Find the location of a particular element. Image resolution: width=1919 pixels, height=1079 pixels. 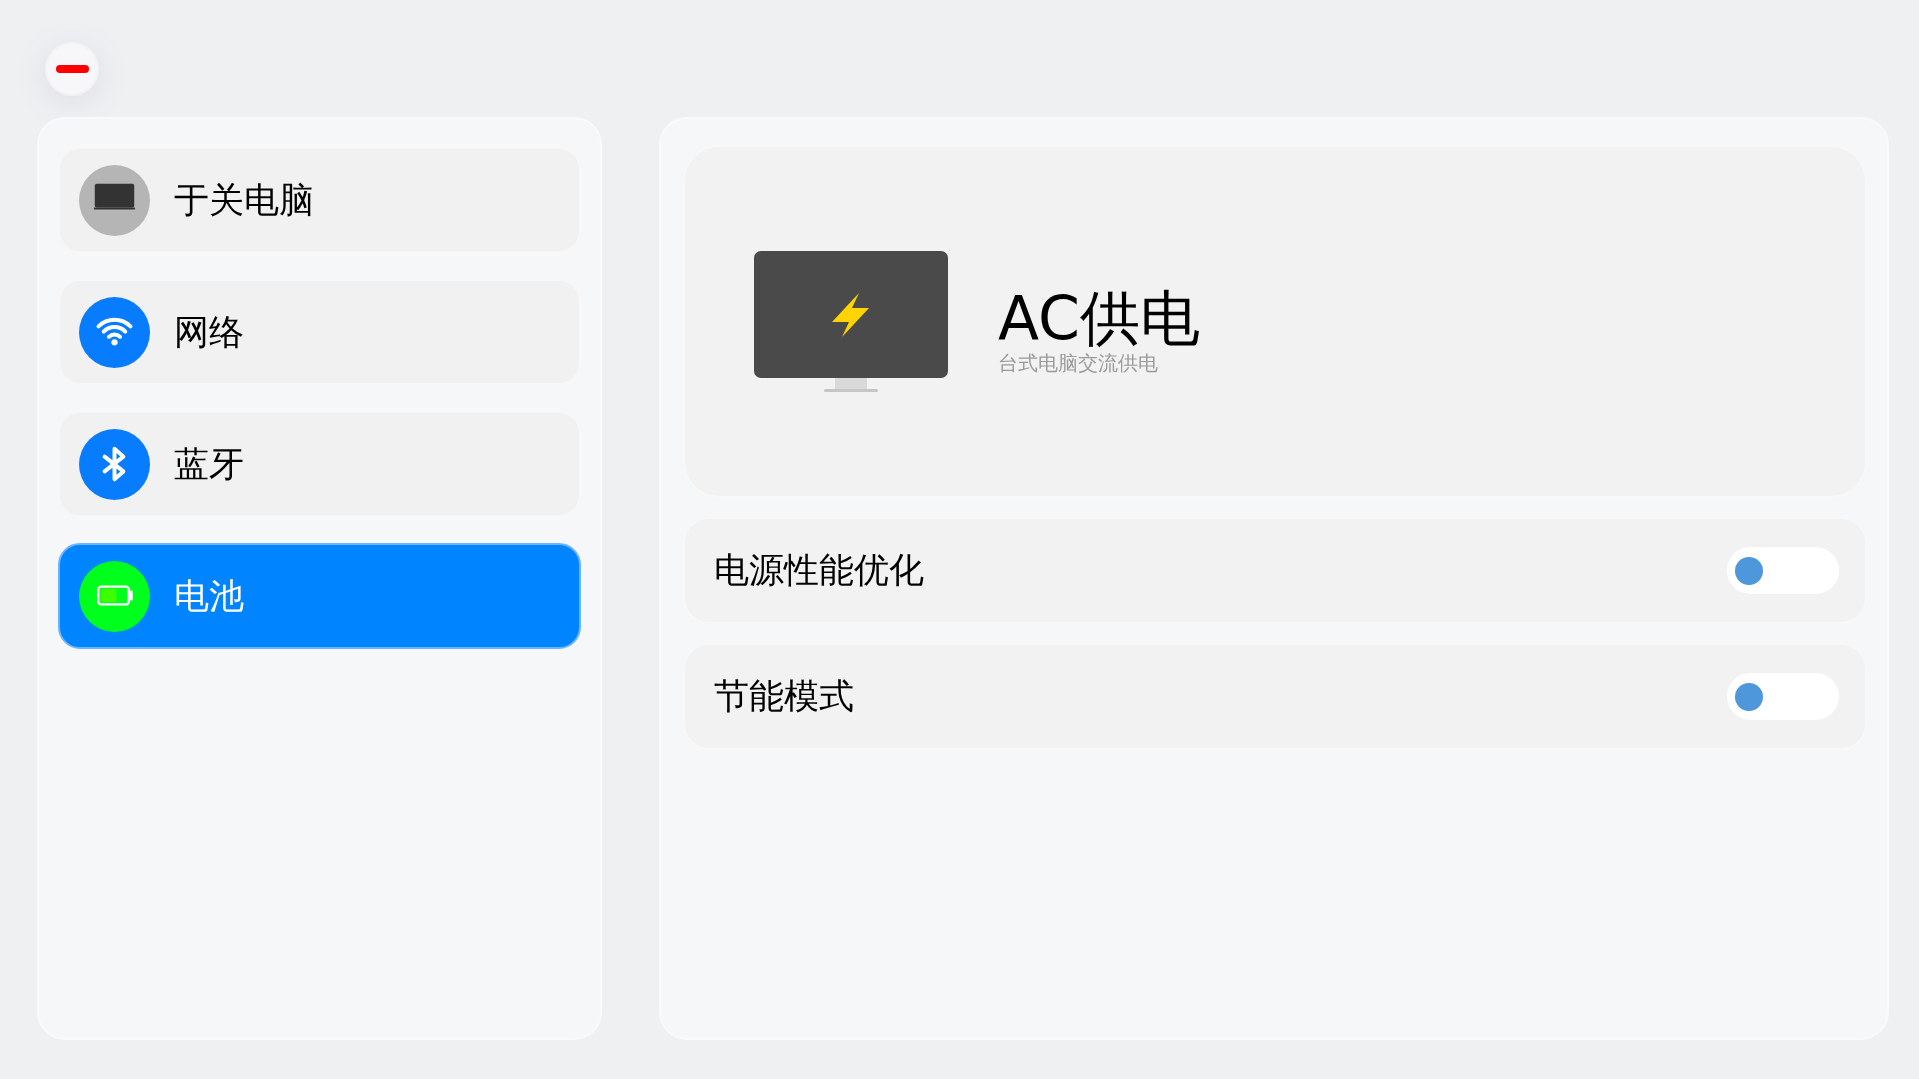

setting-label: 电源性能优化 is located at coordinates (819, 570).